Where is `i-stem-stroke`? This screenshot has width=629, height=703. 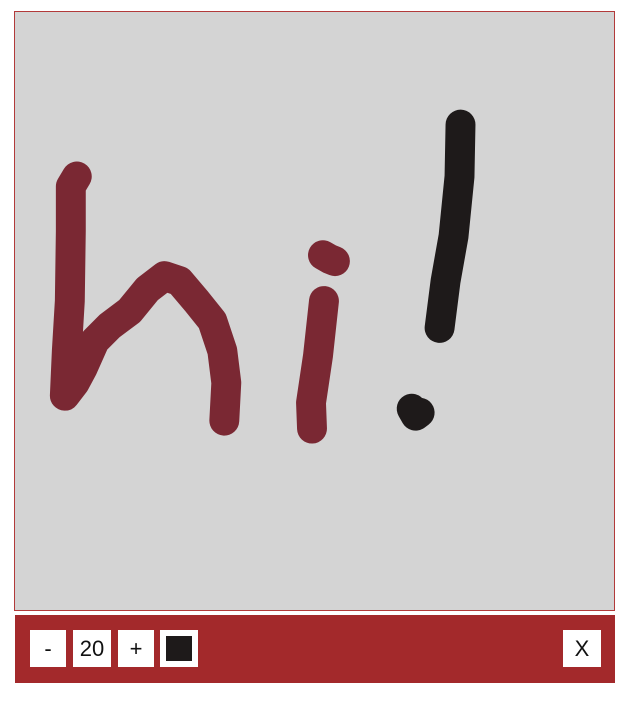 i-stem-stroke is located at coordinates (317, 365).